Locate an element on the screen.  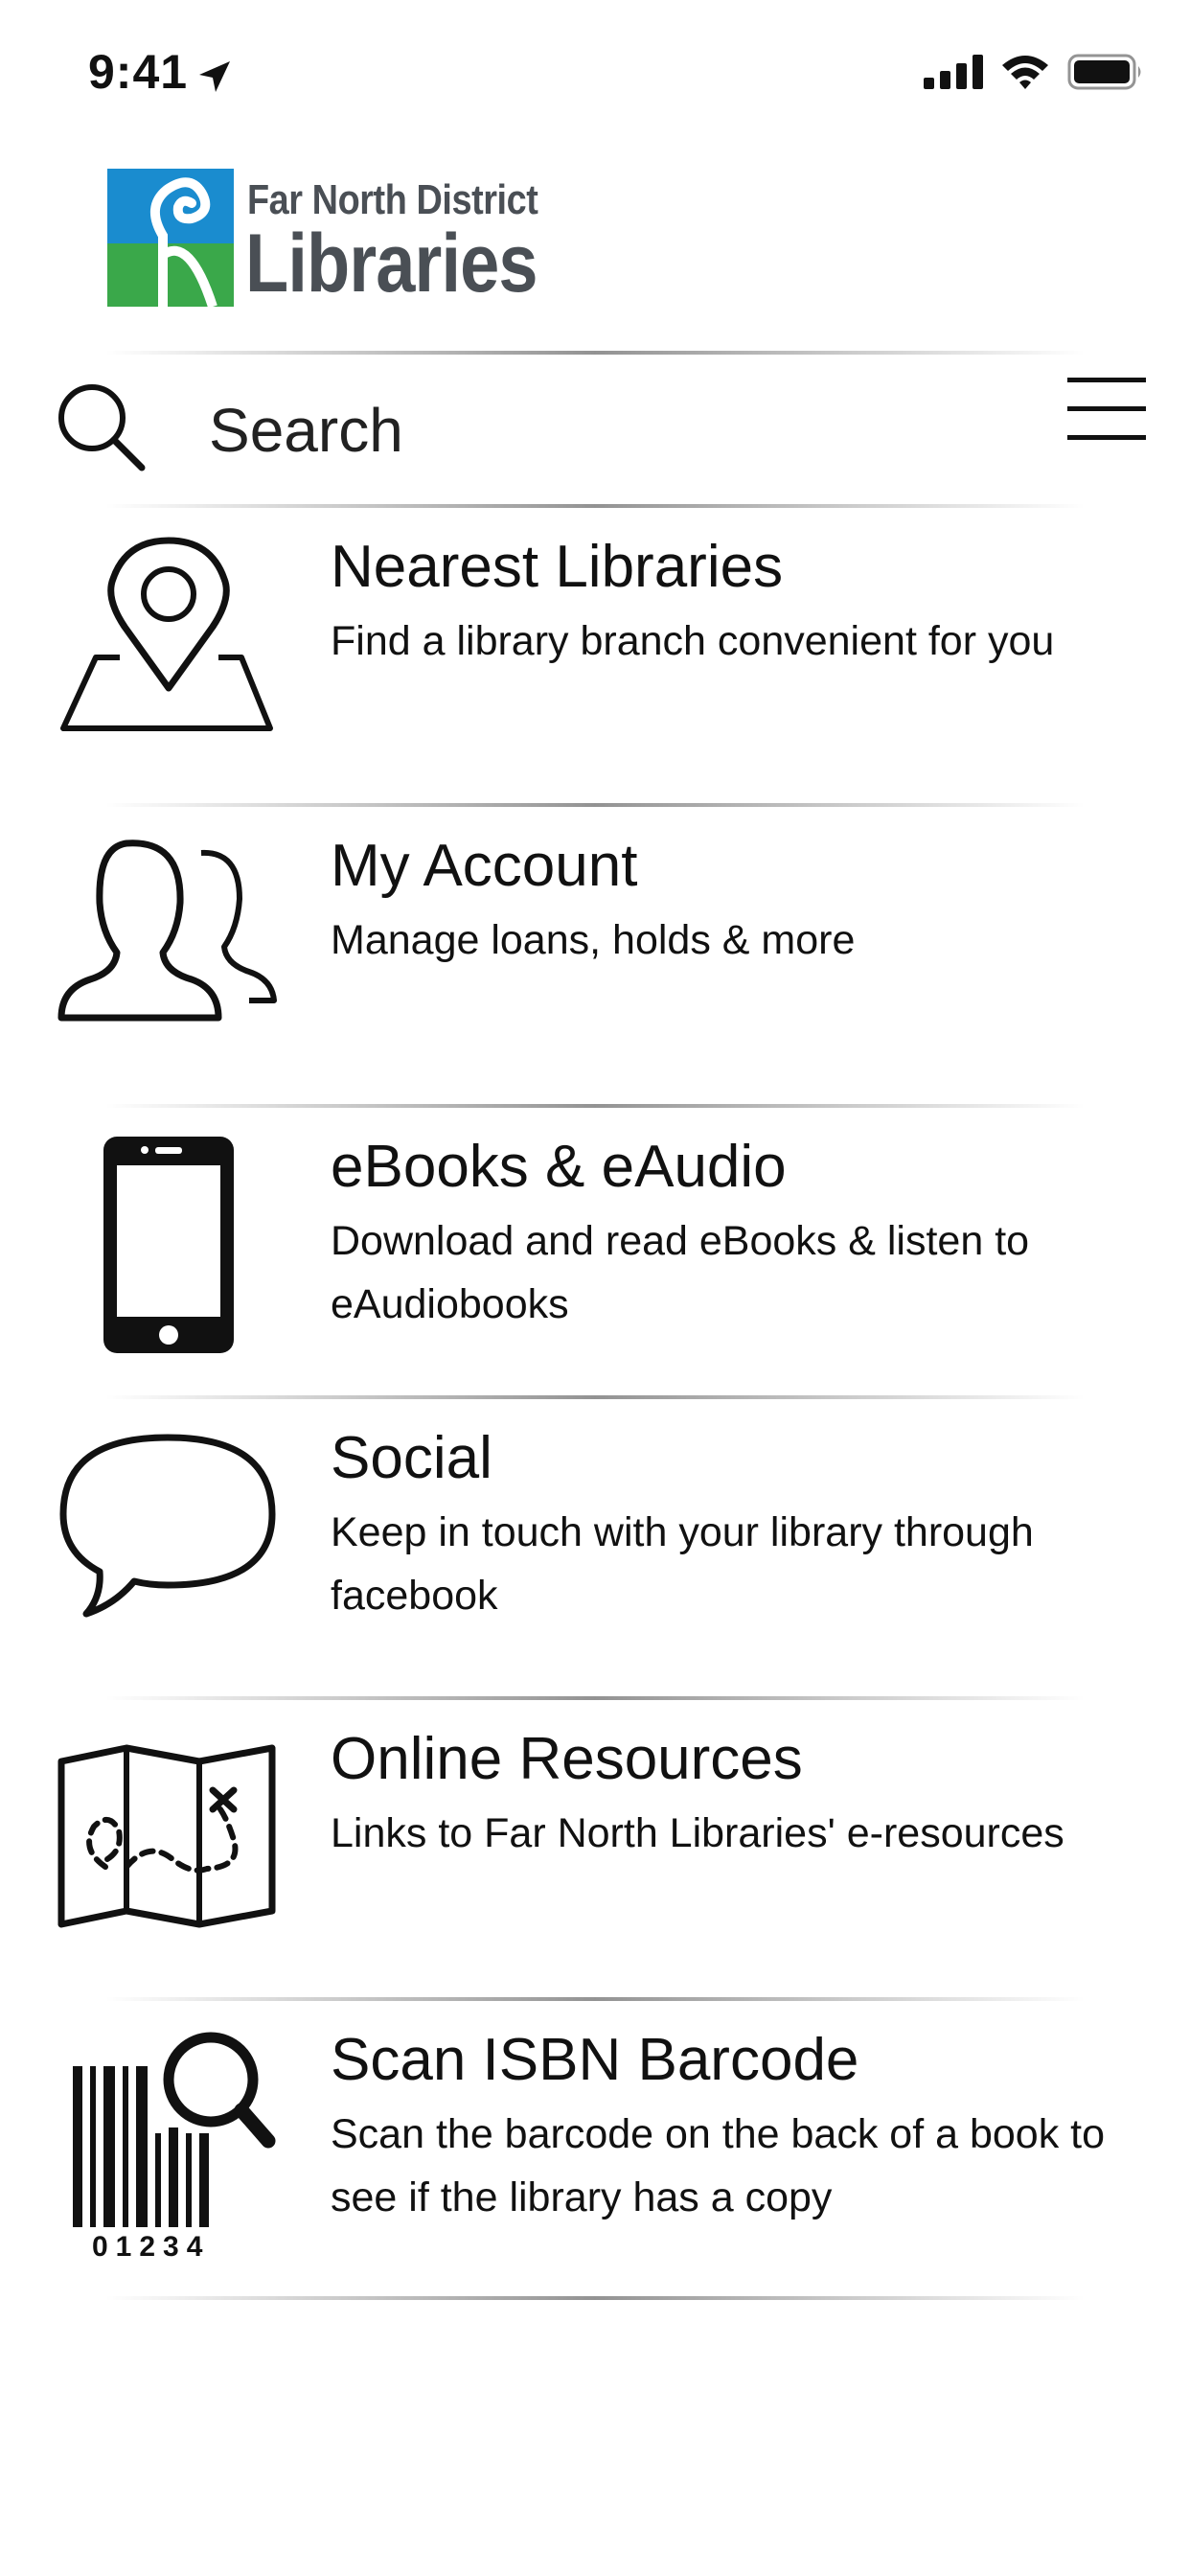
menu-item-title: Online Resources is located at coordinates (567, 1759).